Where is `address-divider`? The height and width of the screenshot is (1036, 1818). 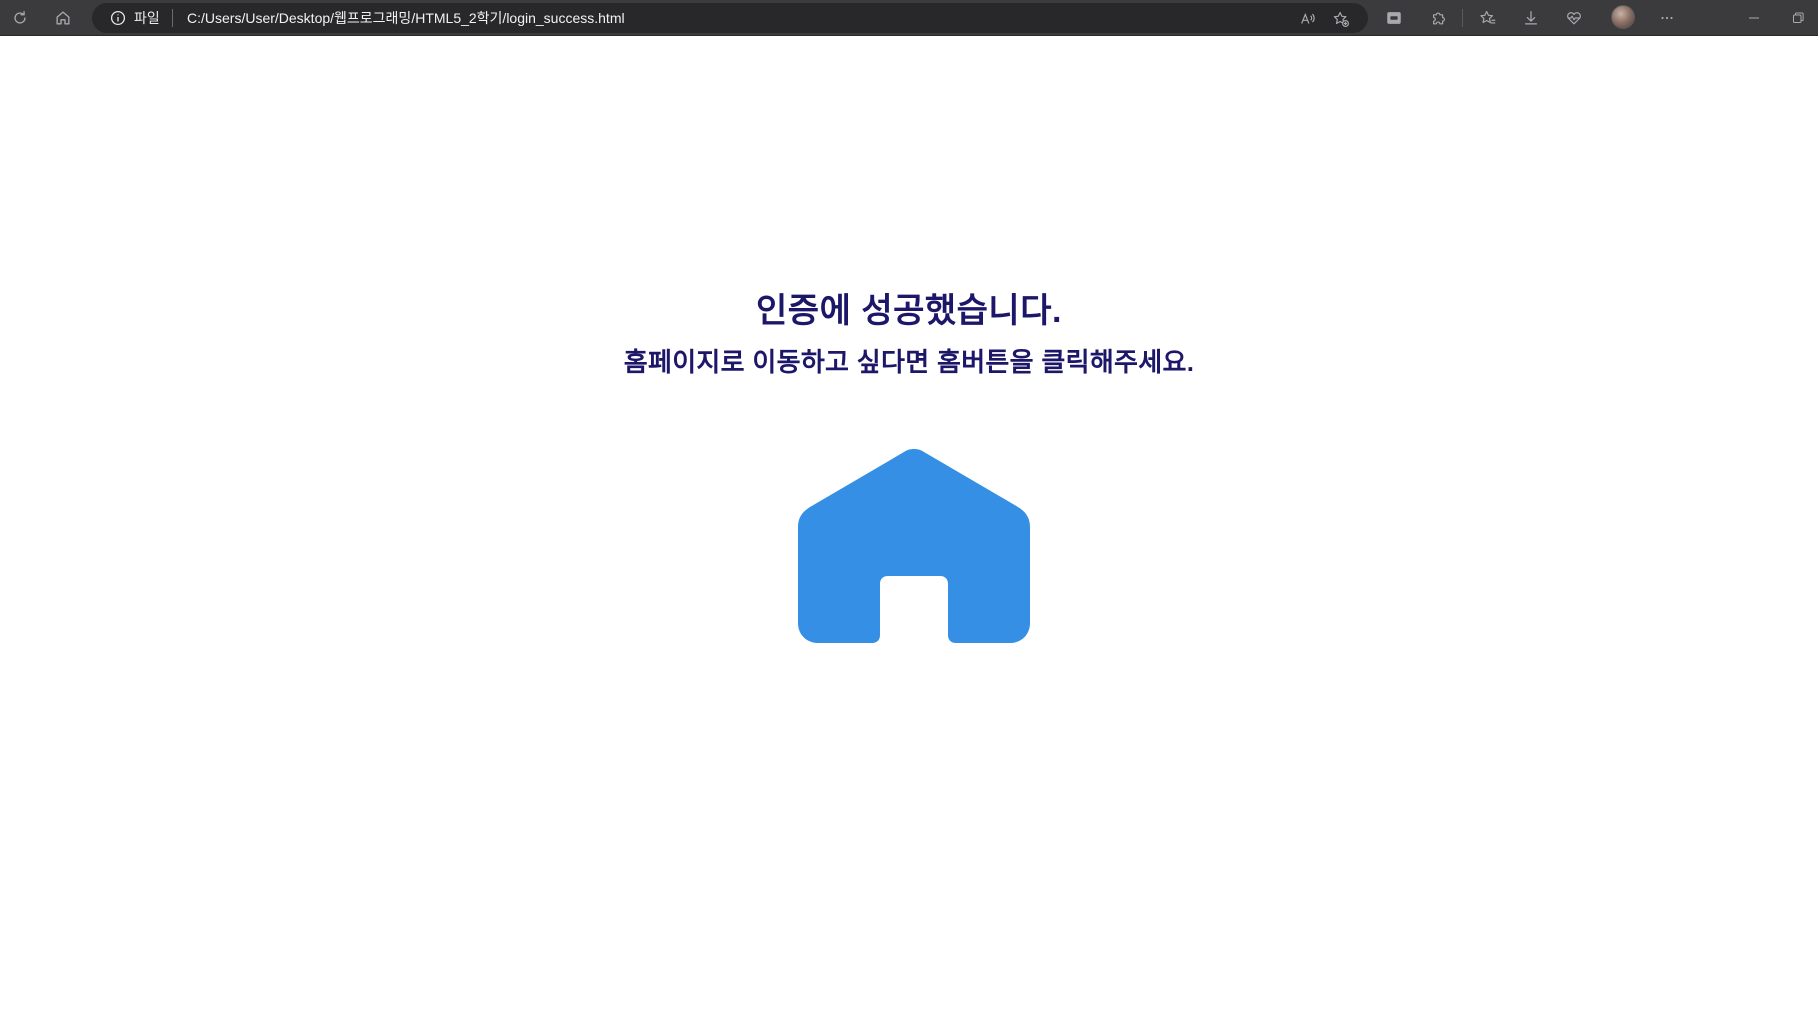 address-divider is located at coordinates (172, 18).